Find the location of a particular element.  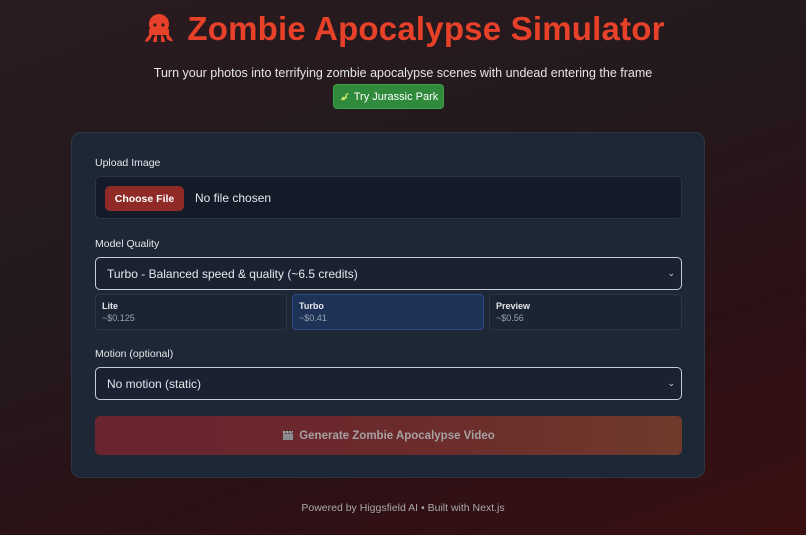

no-file-chosen-text: No file chosen is located at coordinates (233, 198).